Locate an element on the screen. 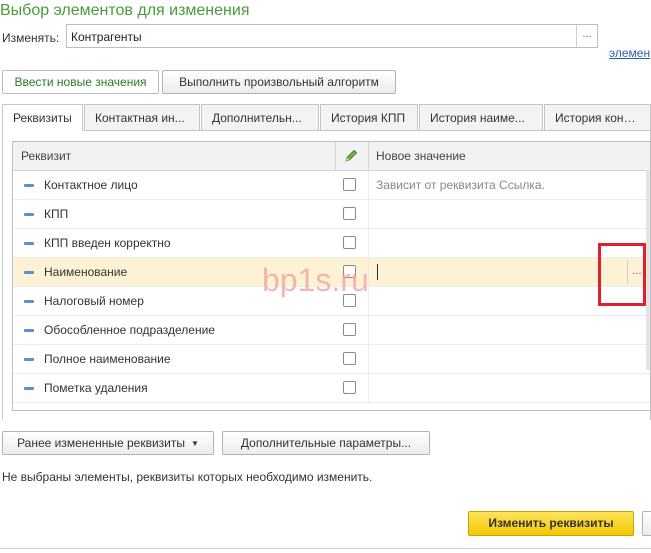 The width and height of the screenshot is (651, 553). table-row: КПП is located at coordinates (331, 214).